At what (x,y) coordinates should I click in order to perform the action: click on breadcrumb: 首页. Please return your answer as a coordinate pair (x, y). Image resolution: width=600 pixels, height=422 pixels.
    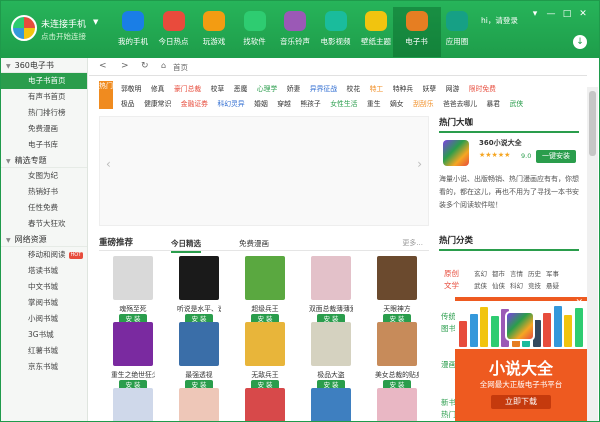
    Looking at the image, I should click on (180, 67).